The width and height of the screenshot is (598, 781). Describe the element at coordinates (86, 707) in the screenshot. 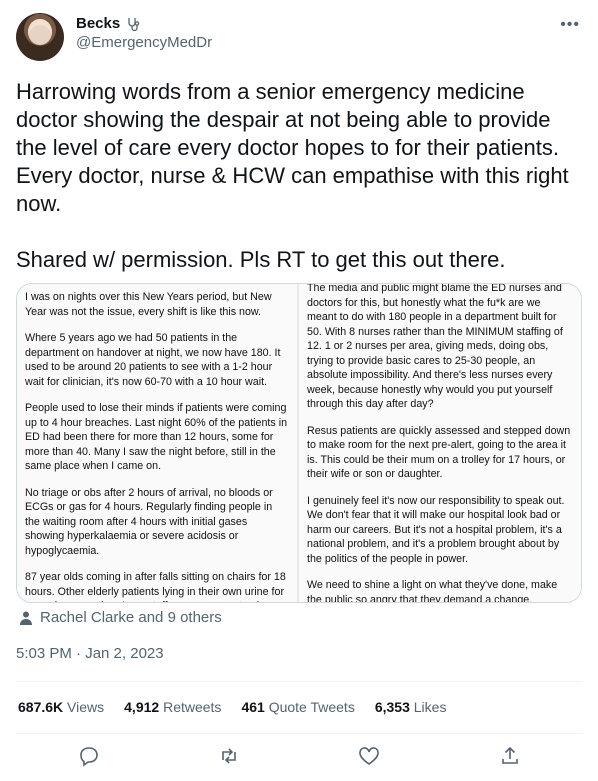

I see `stat-label: Views` at that location.